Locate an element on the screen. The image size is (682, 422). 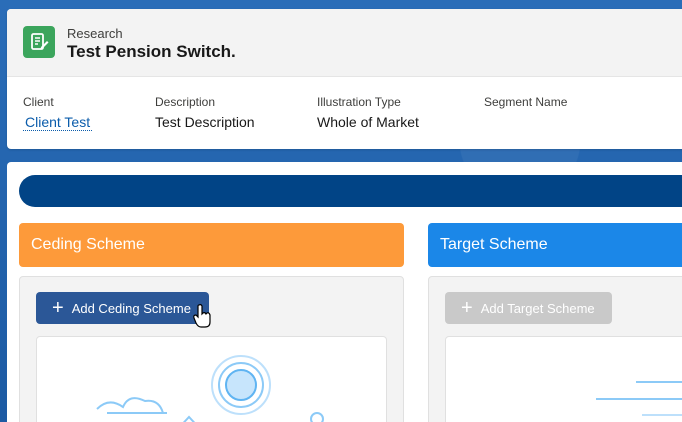
field-value-description: Test Description is located at coordinates (205, 122).